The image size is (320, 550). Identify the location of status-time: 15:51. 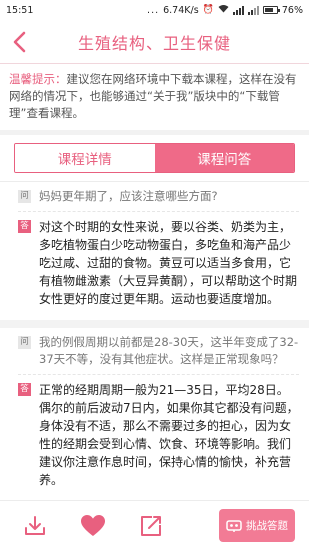
(20, 10).